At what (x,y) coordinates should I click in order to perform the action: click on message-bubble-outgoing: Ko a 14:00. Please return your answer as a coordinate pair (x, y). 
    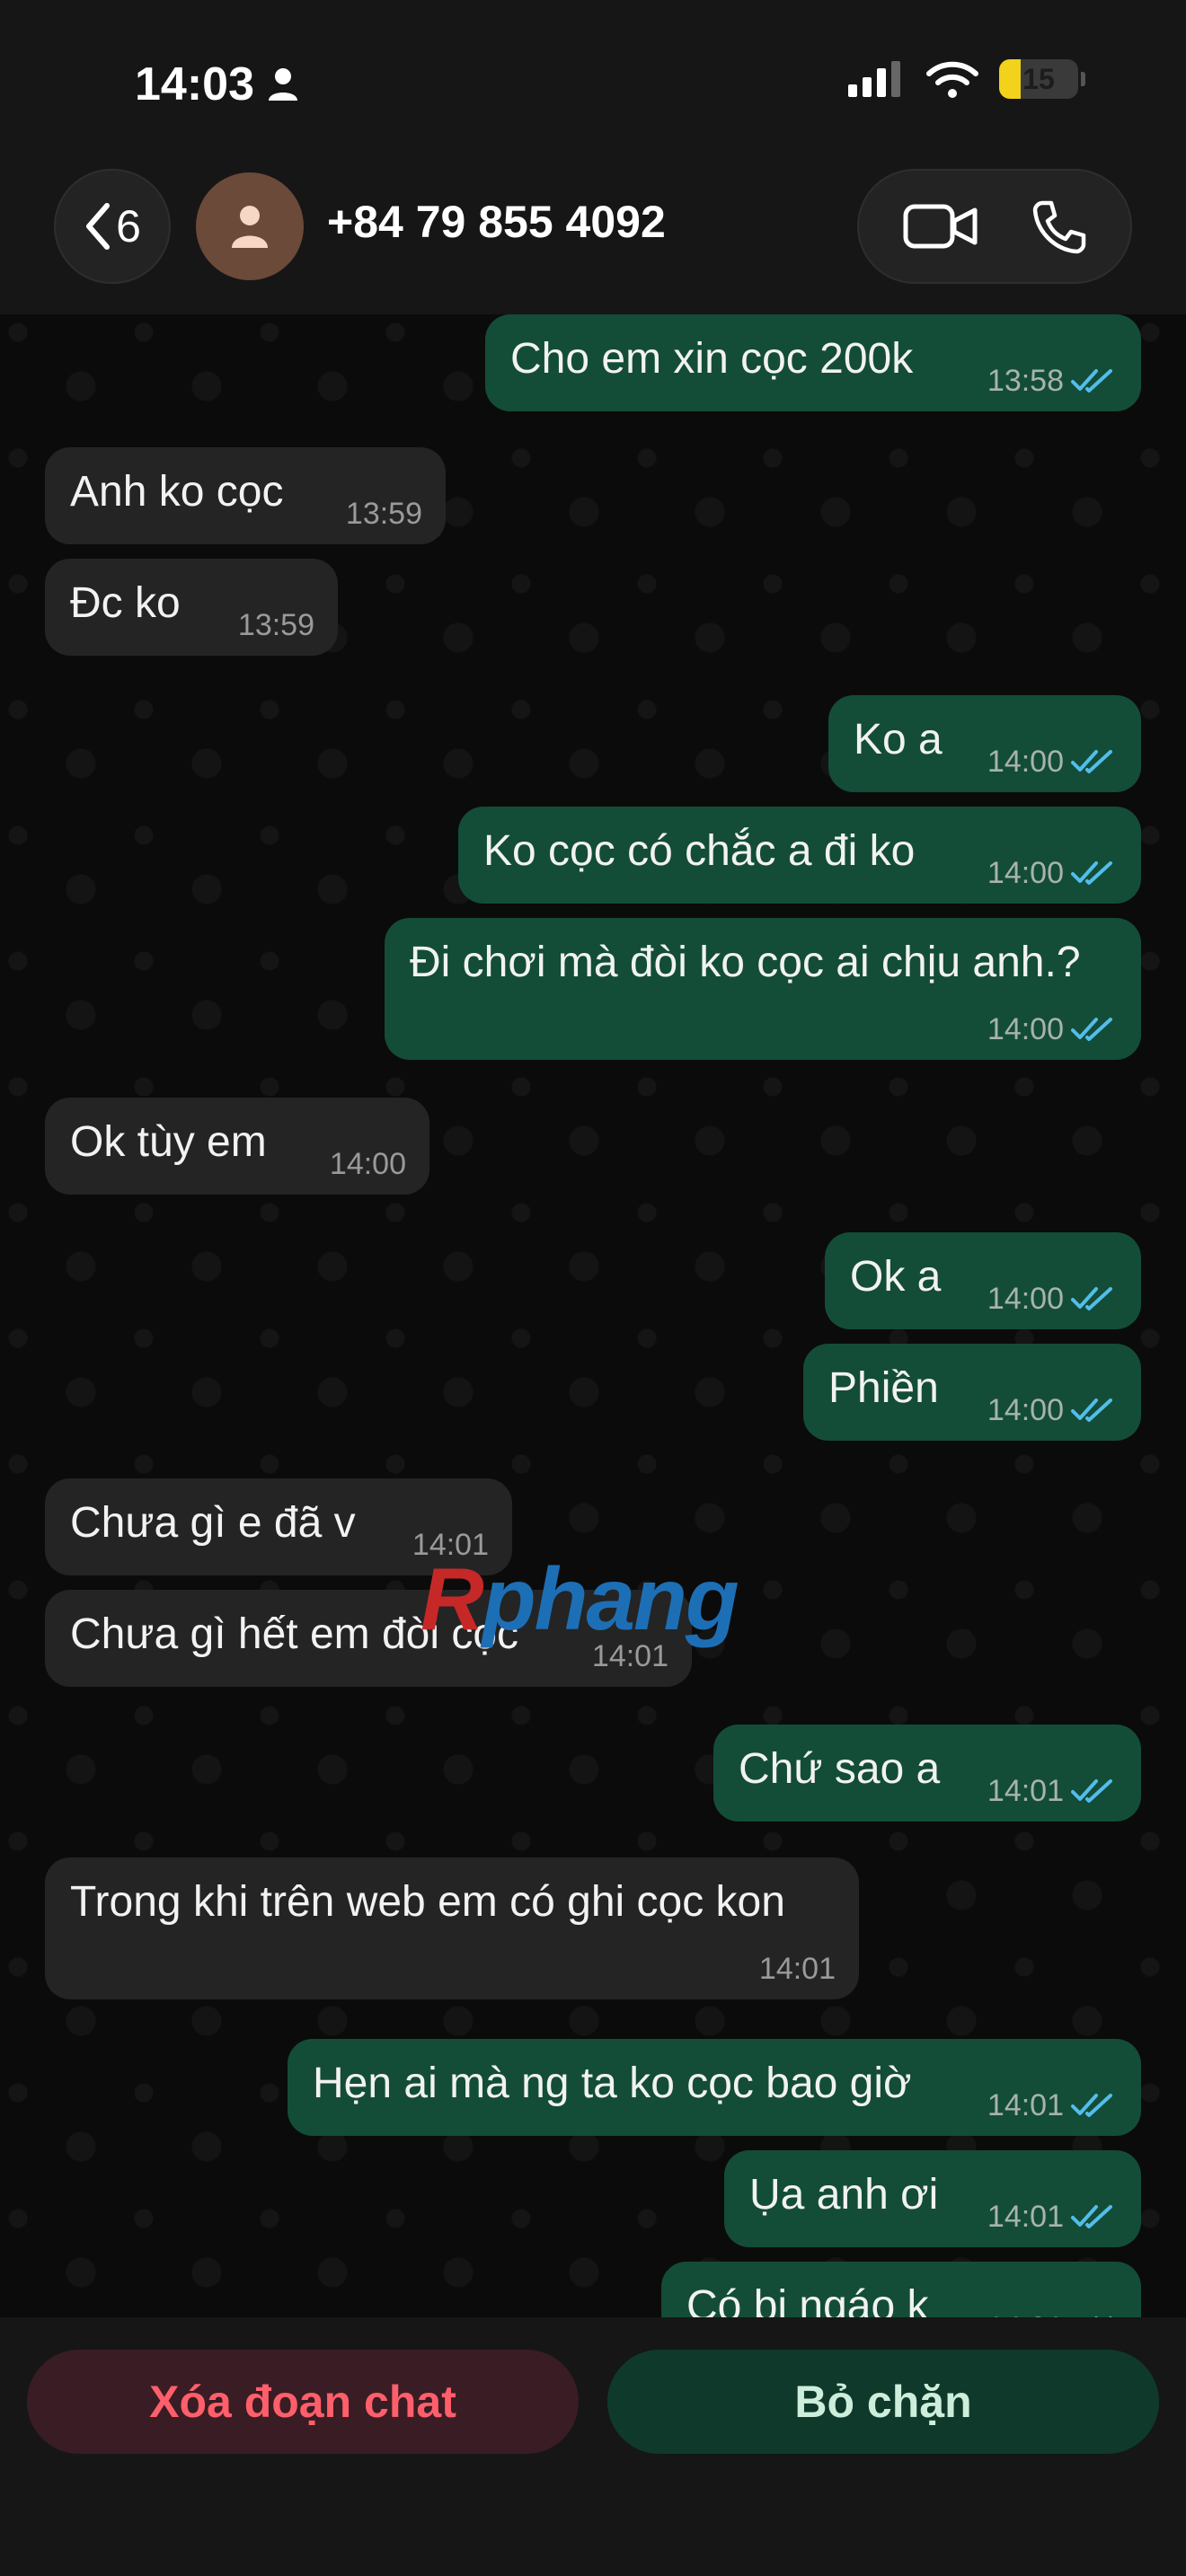
    Looking at the image, I should click on (984, 743).